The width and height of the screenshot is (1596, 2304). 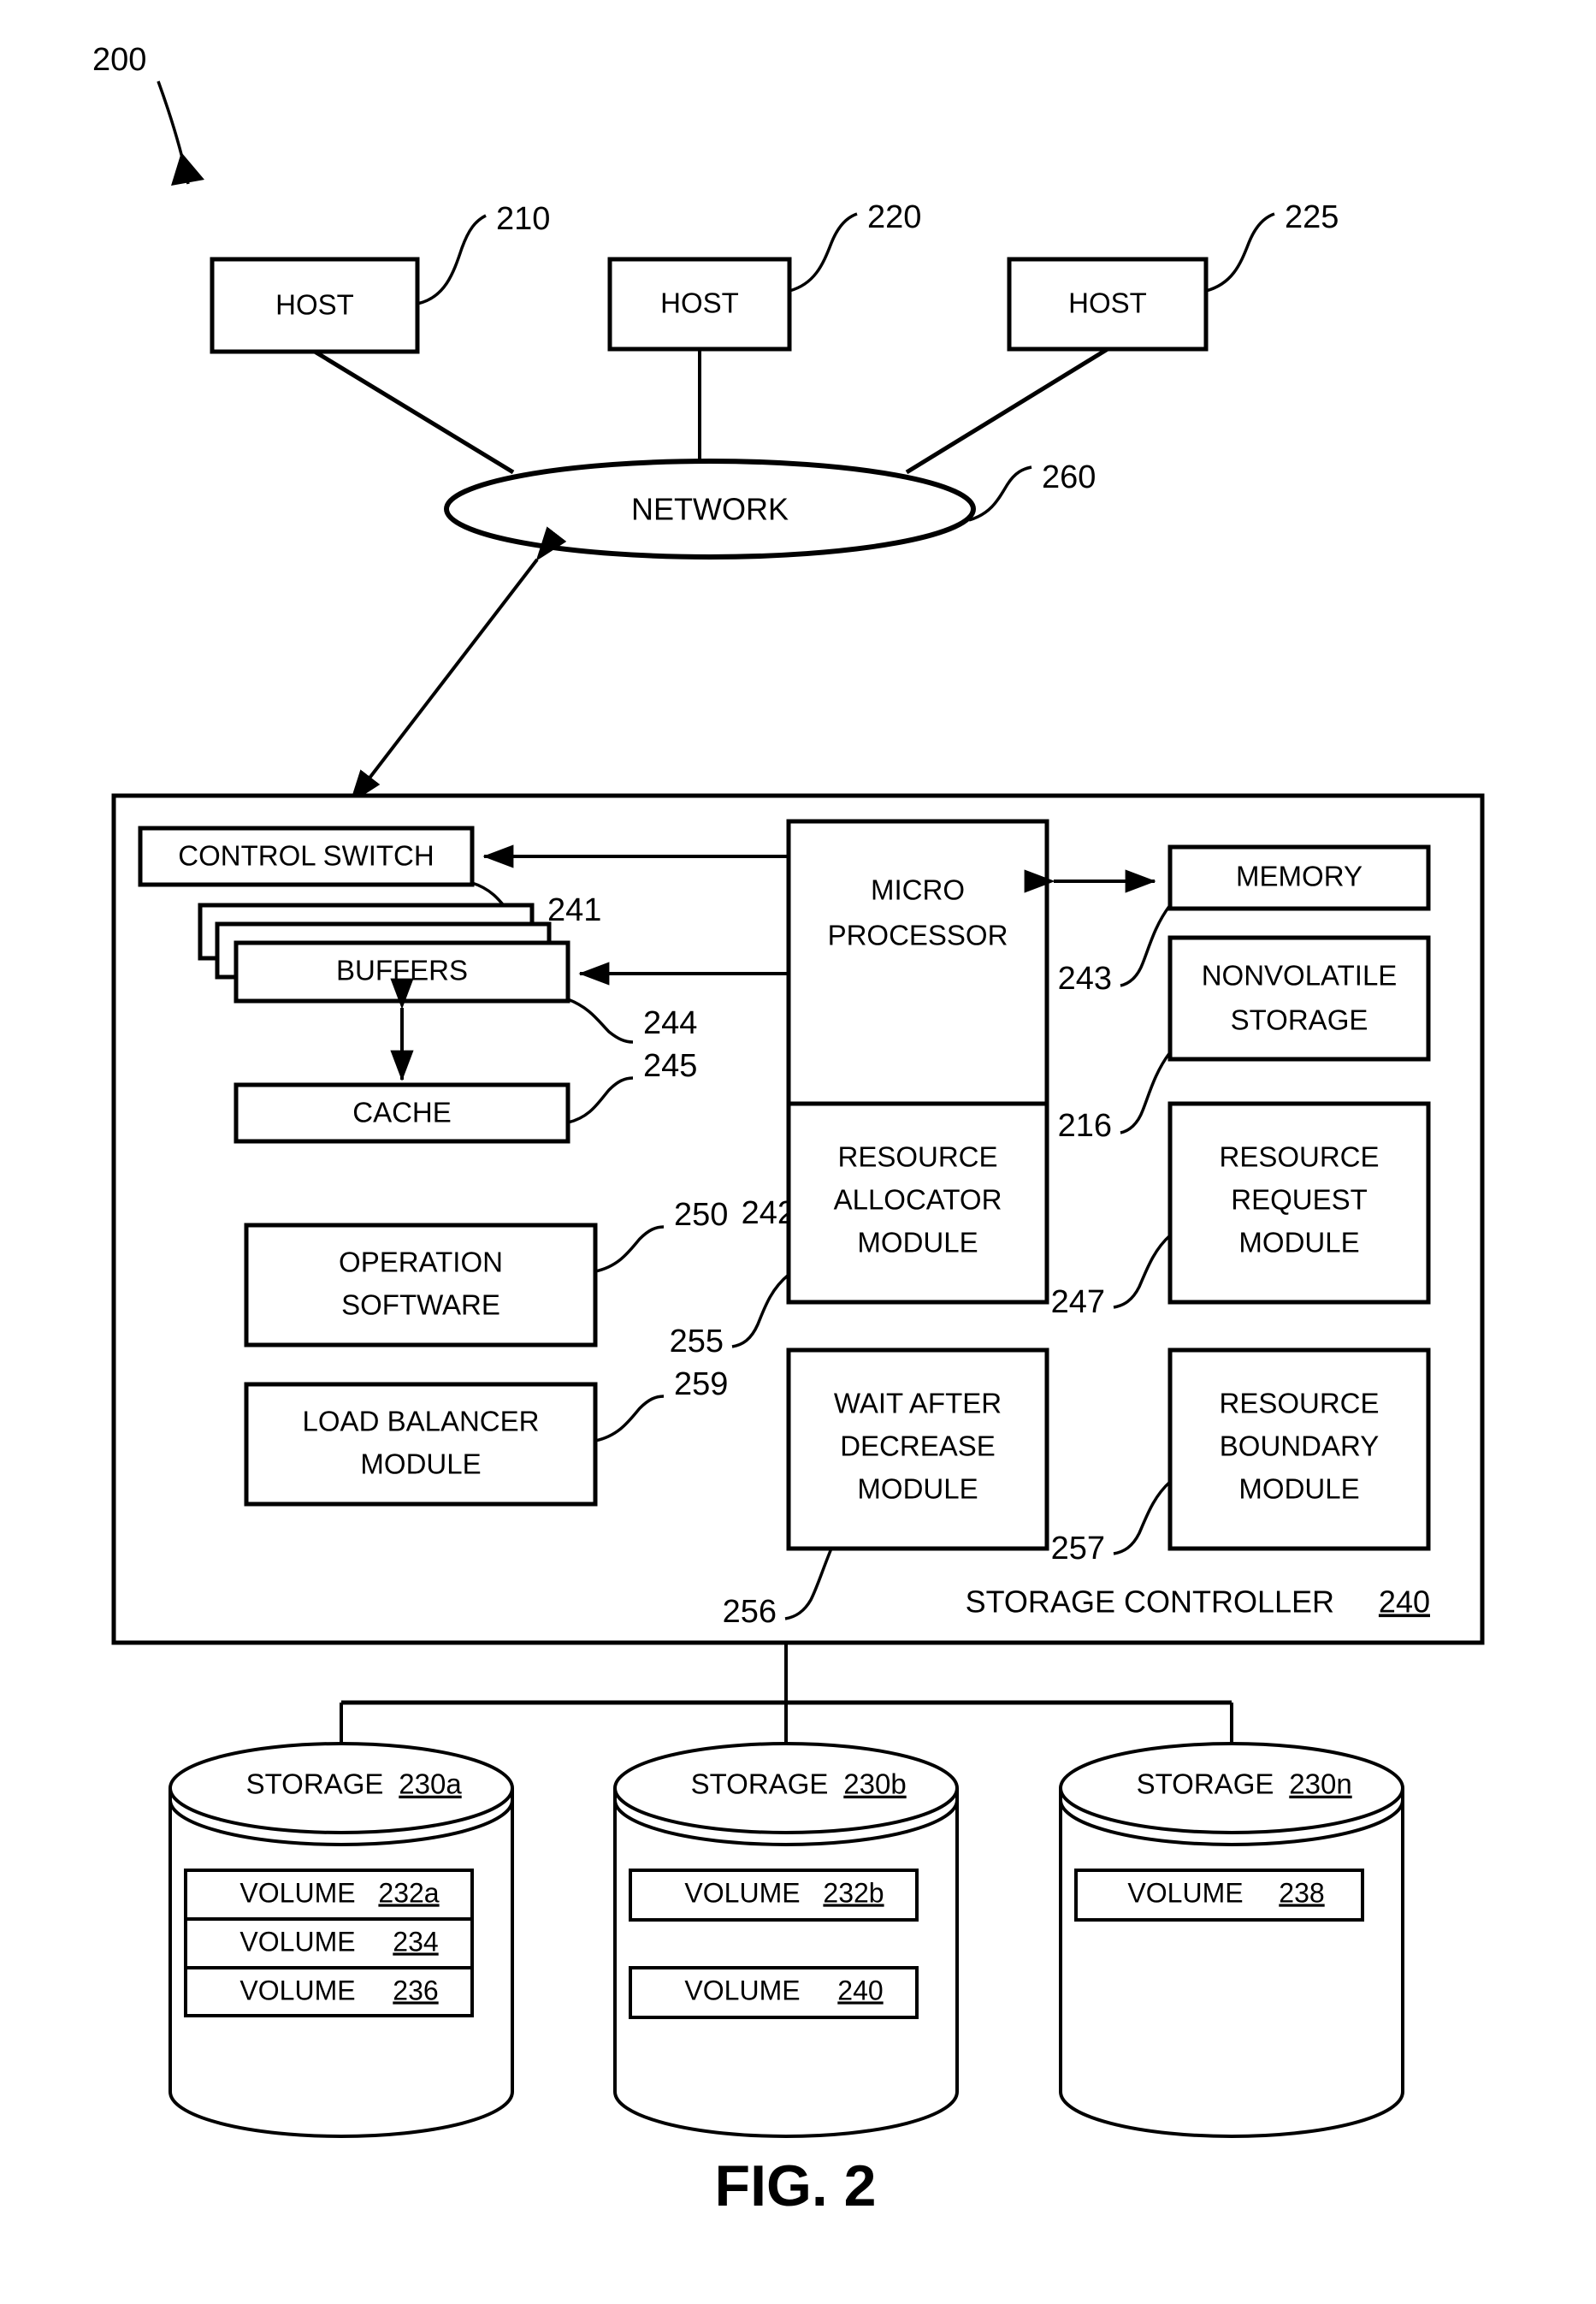 What do you see at coordinates (315, 1784) in the screenshot?
I see `storage-label-1: STORAGE` at bounding box center [315, 1784].